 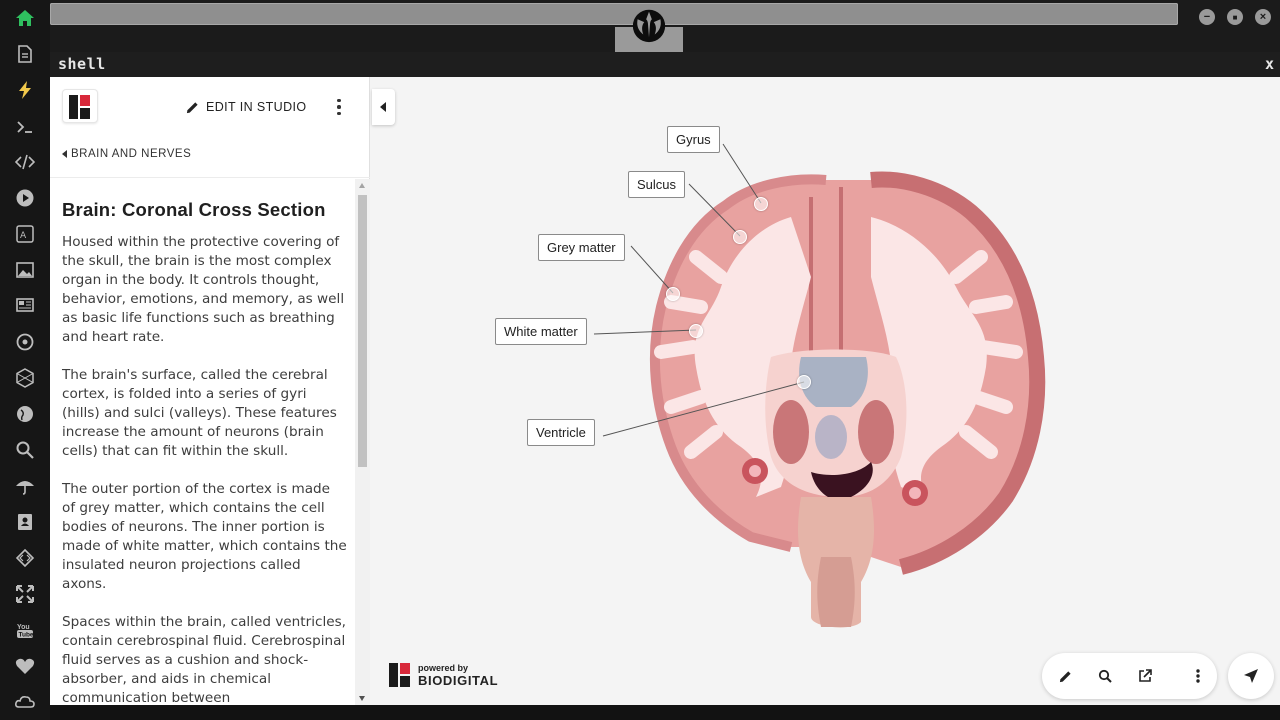 I want to click on viewer-toolbar, so click(x=1129, y=676).